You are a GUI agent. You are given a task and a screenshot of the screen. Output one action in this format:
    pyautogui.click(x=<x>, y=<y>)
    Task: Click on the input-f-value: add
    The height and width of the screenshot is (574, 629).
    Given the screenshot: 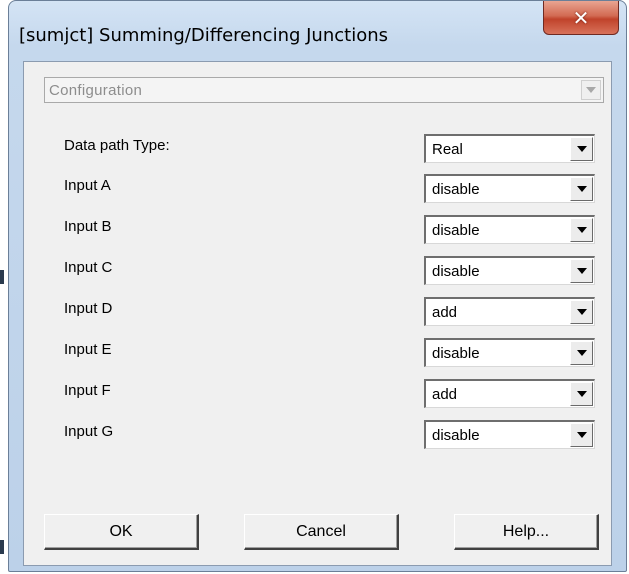 What is the action you would take?
    pyautogui.click(x=445, y=394)
    